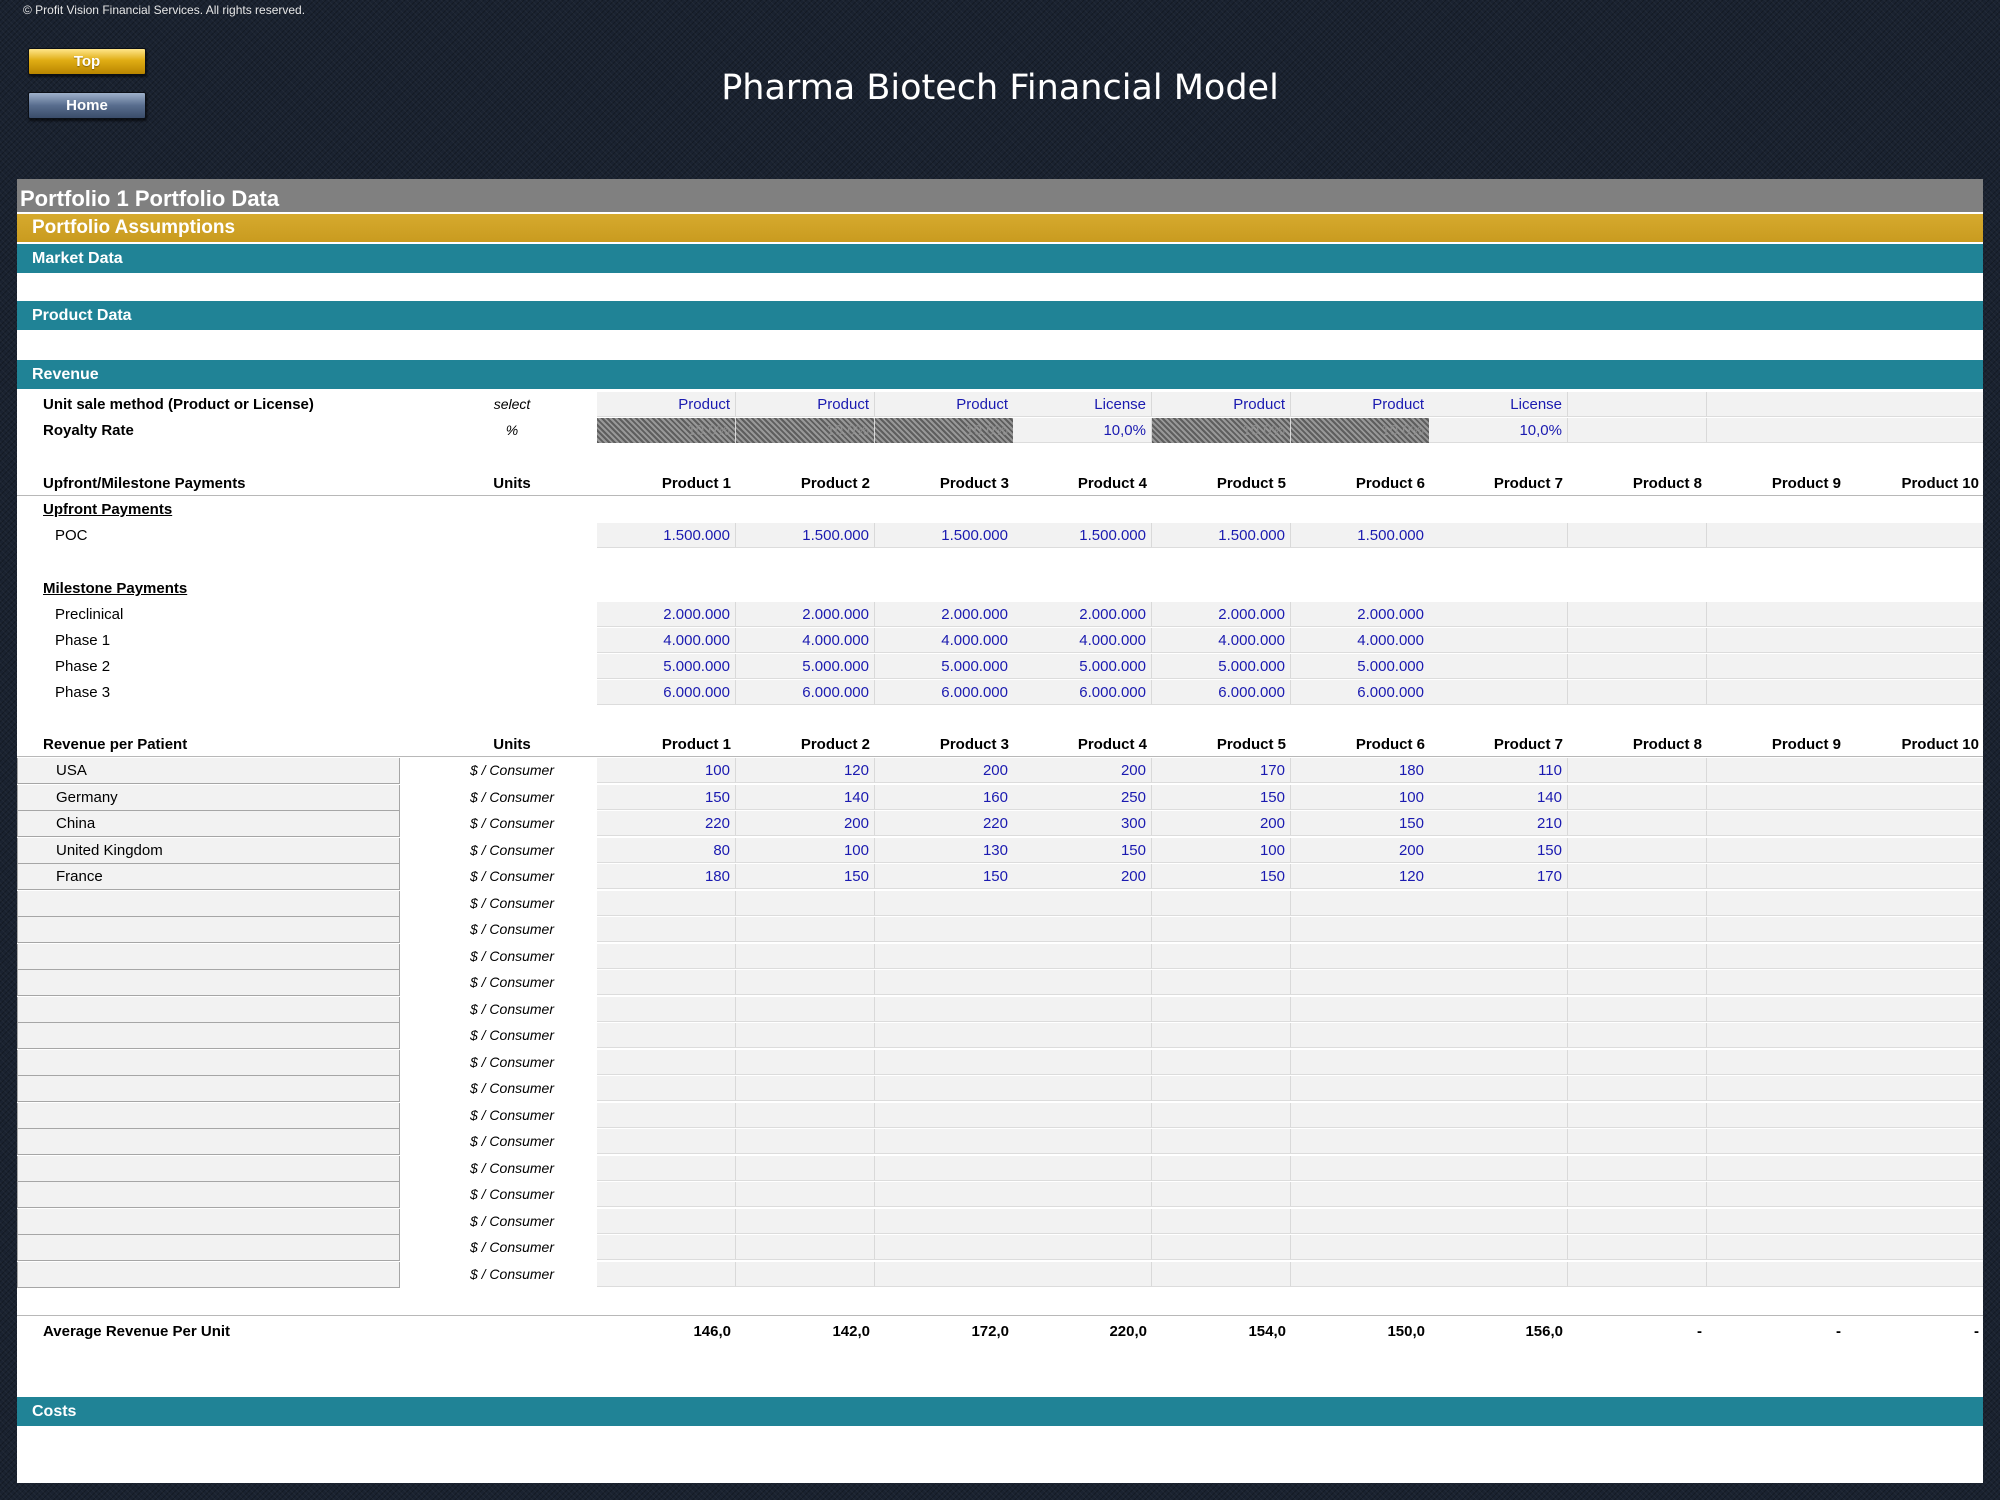  I want to click on costs-band: Costs, so click(1000, 1411).